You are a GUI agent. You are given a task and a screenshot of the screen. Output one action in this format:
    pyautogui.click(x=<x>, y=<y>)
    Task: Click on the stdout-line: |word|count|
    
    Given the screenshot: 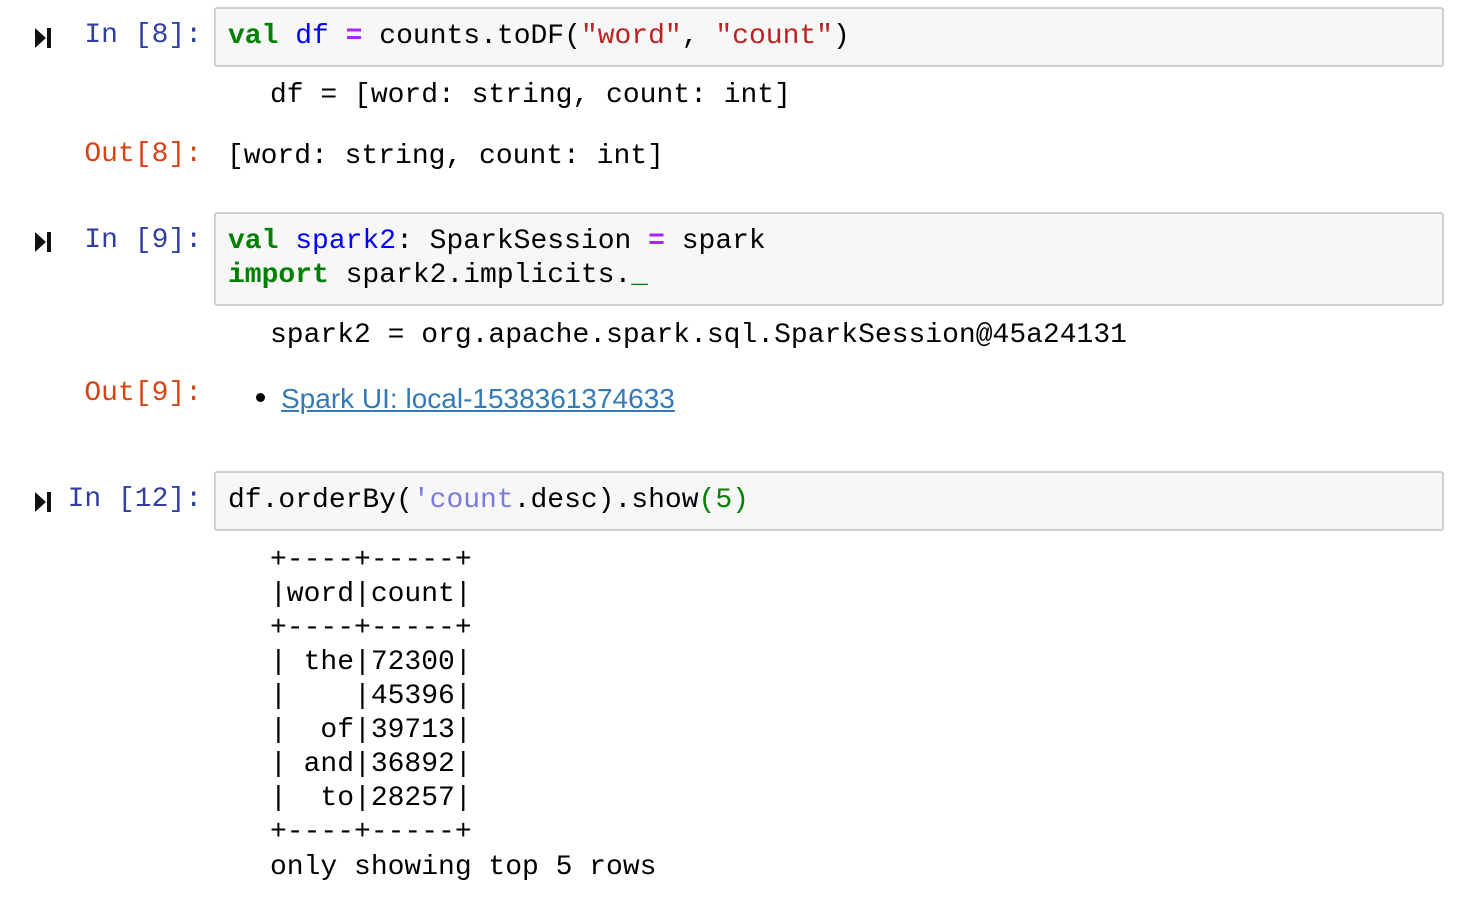 What is the action you would take?
    pyautogui.click(x=371, y=594)
    